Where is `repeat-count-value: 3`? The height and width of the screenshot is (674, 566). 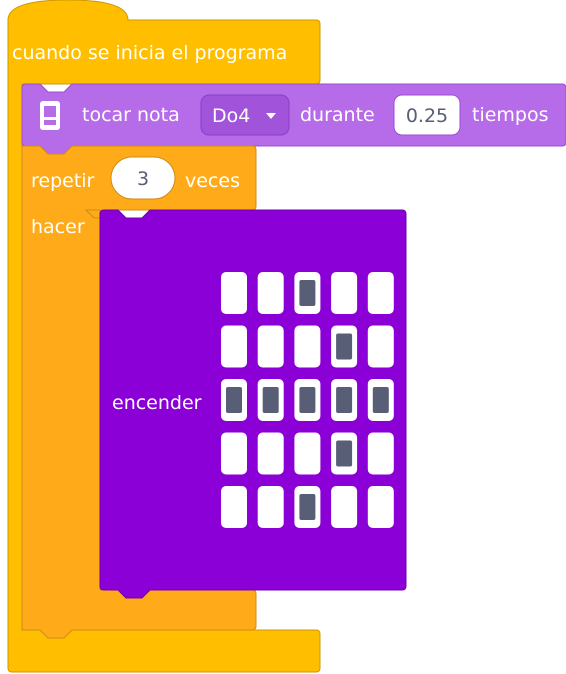 repeat-count-value: 3 is located at coordinates (143, 179).